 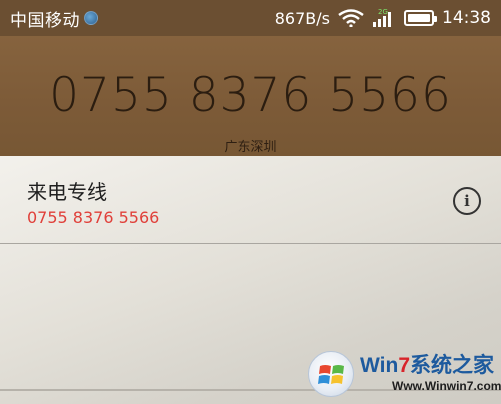 I want to click on caller-number-large: 0755 8376 5566, so click(x=250, y=95).